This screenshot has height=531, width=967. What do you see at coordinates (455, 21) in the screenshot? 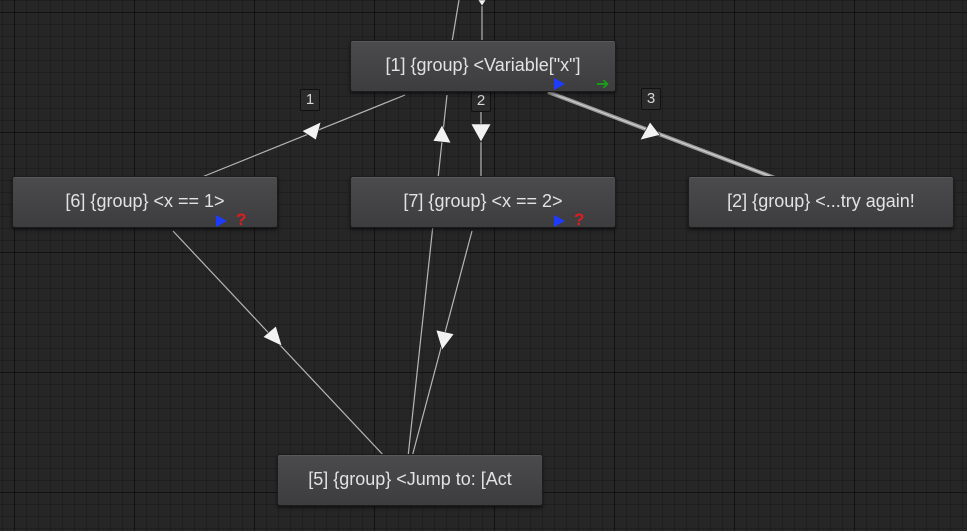
I see `connection-top-incoming-a` at bounding box center [455, 21].